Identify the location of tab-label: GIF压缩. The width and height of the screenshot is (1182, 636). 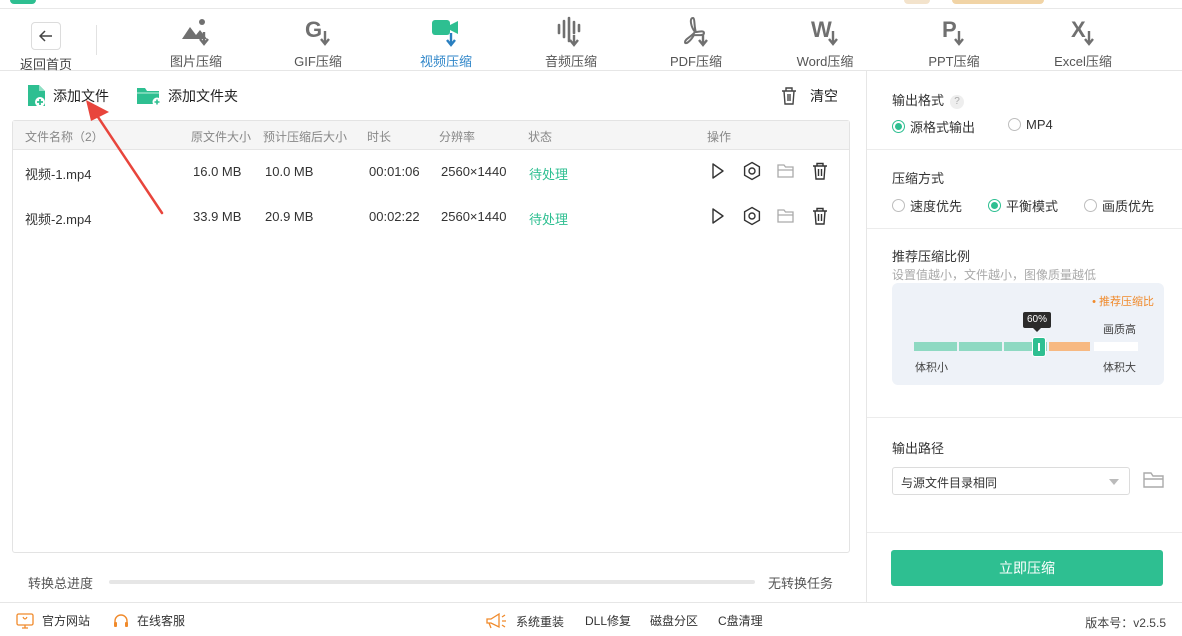
(318, 61).